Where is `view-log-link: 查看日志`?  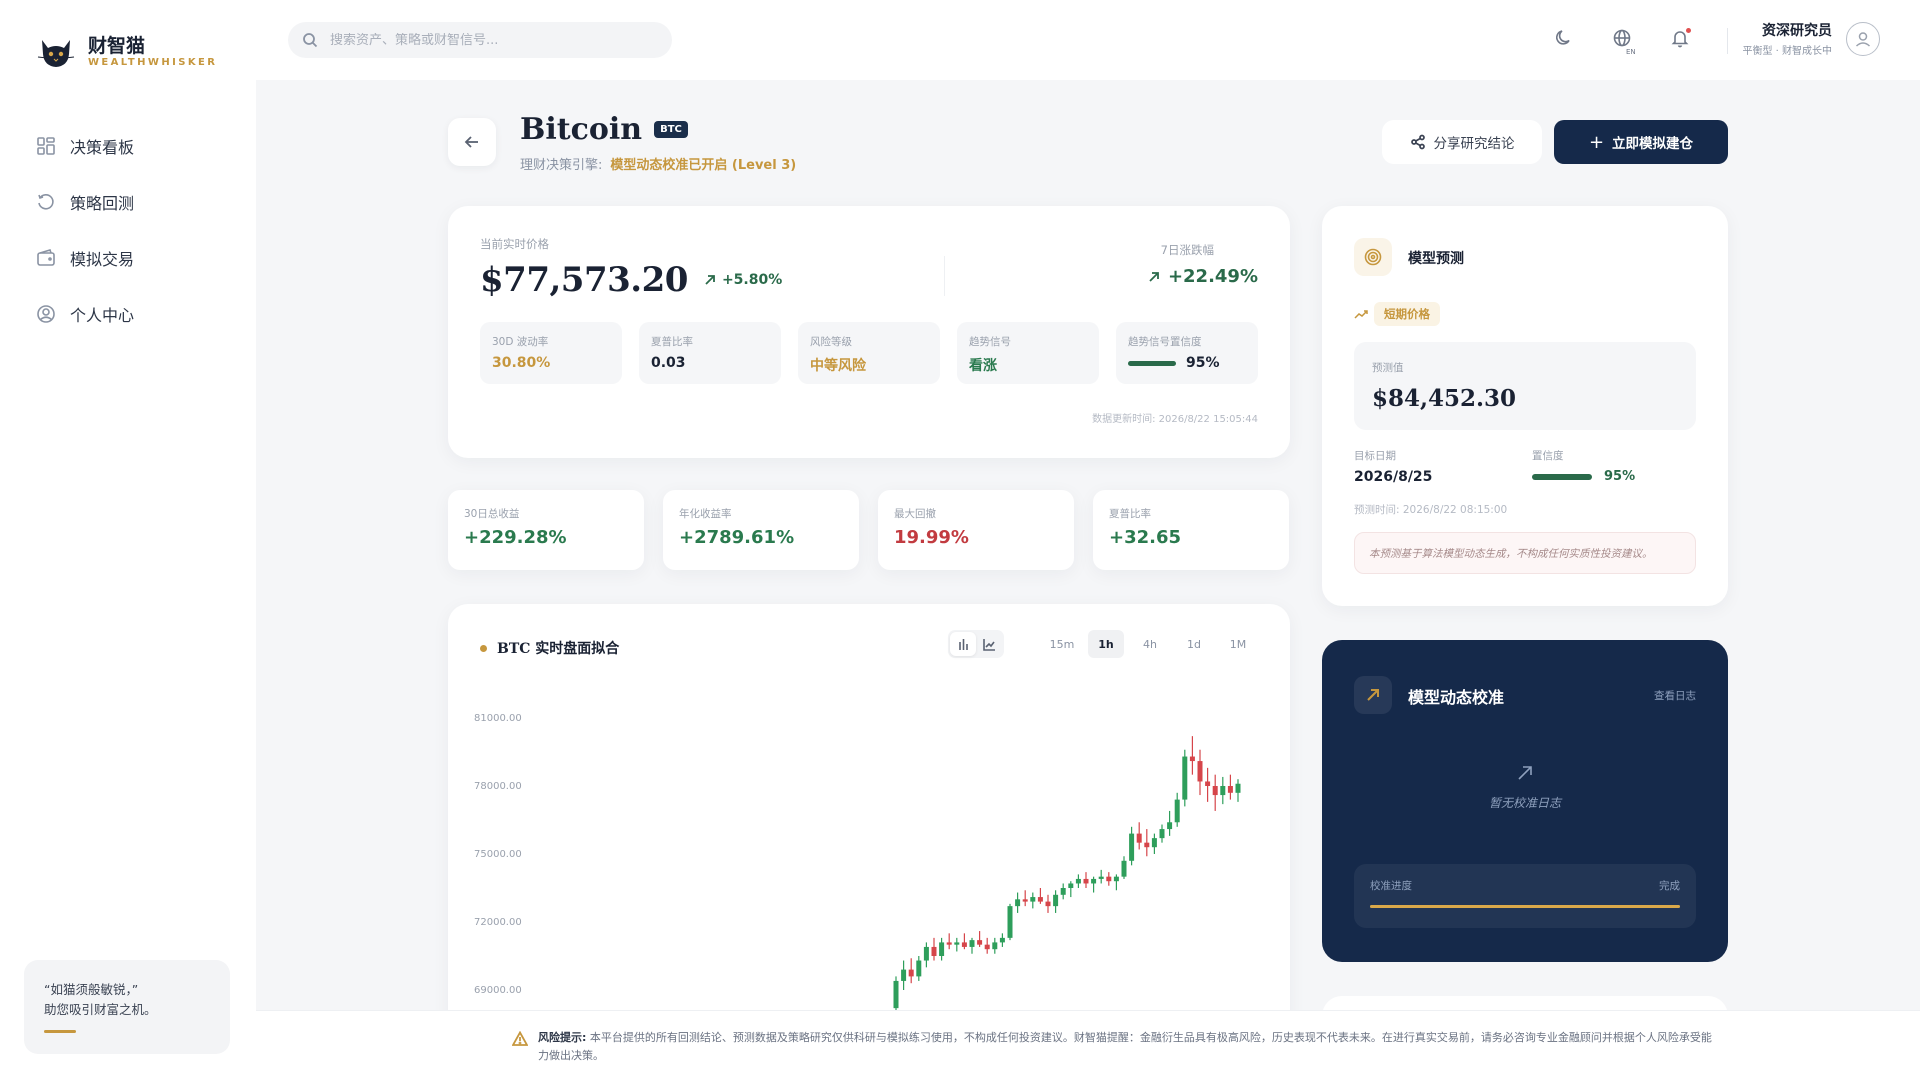
view-log-link: 查看日志 is located at coordinates (1675, 695).